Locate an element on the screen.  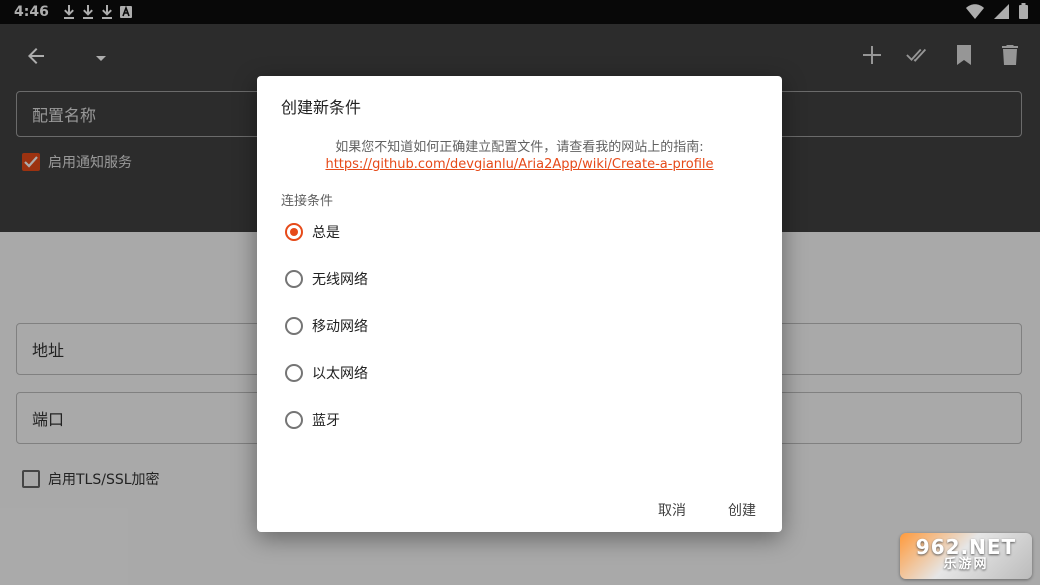
dialog-title: 创建新条件 is located at coordinates (321, 107).